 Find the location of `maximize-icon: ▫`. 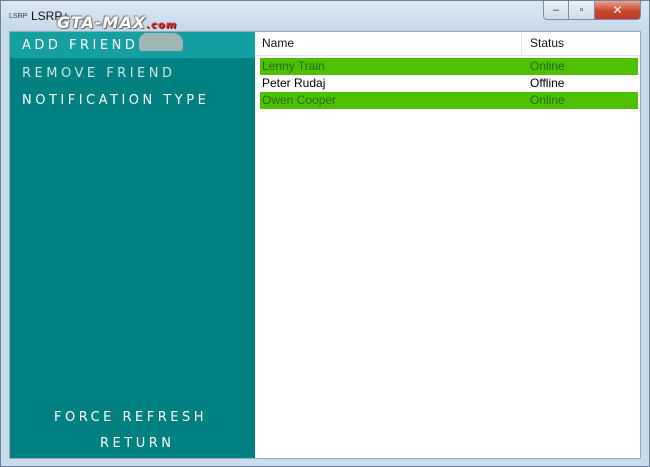

maximize-icon: ▫ is located at coordinates (581, 10).